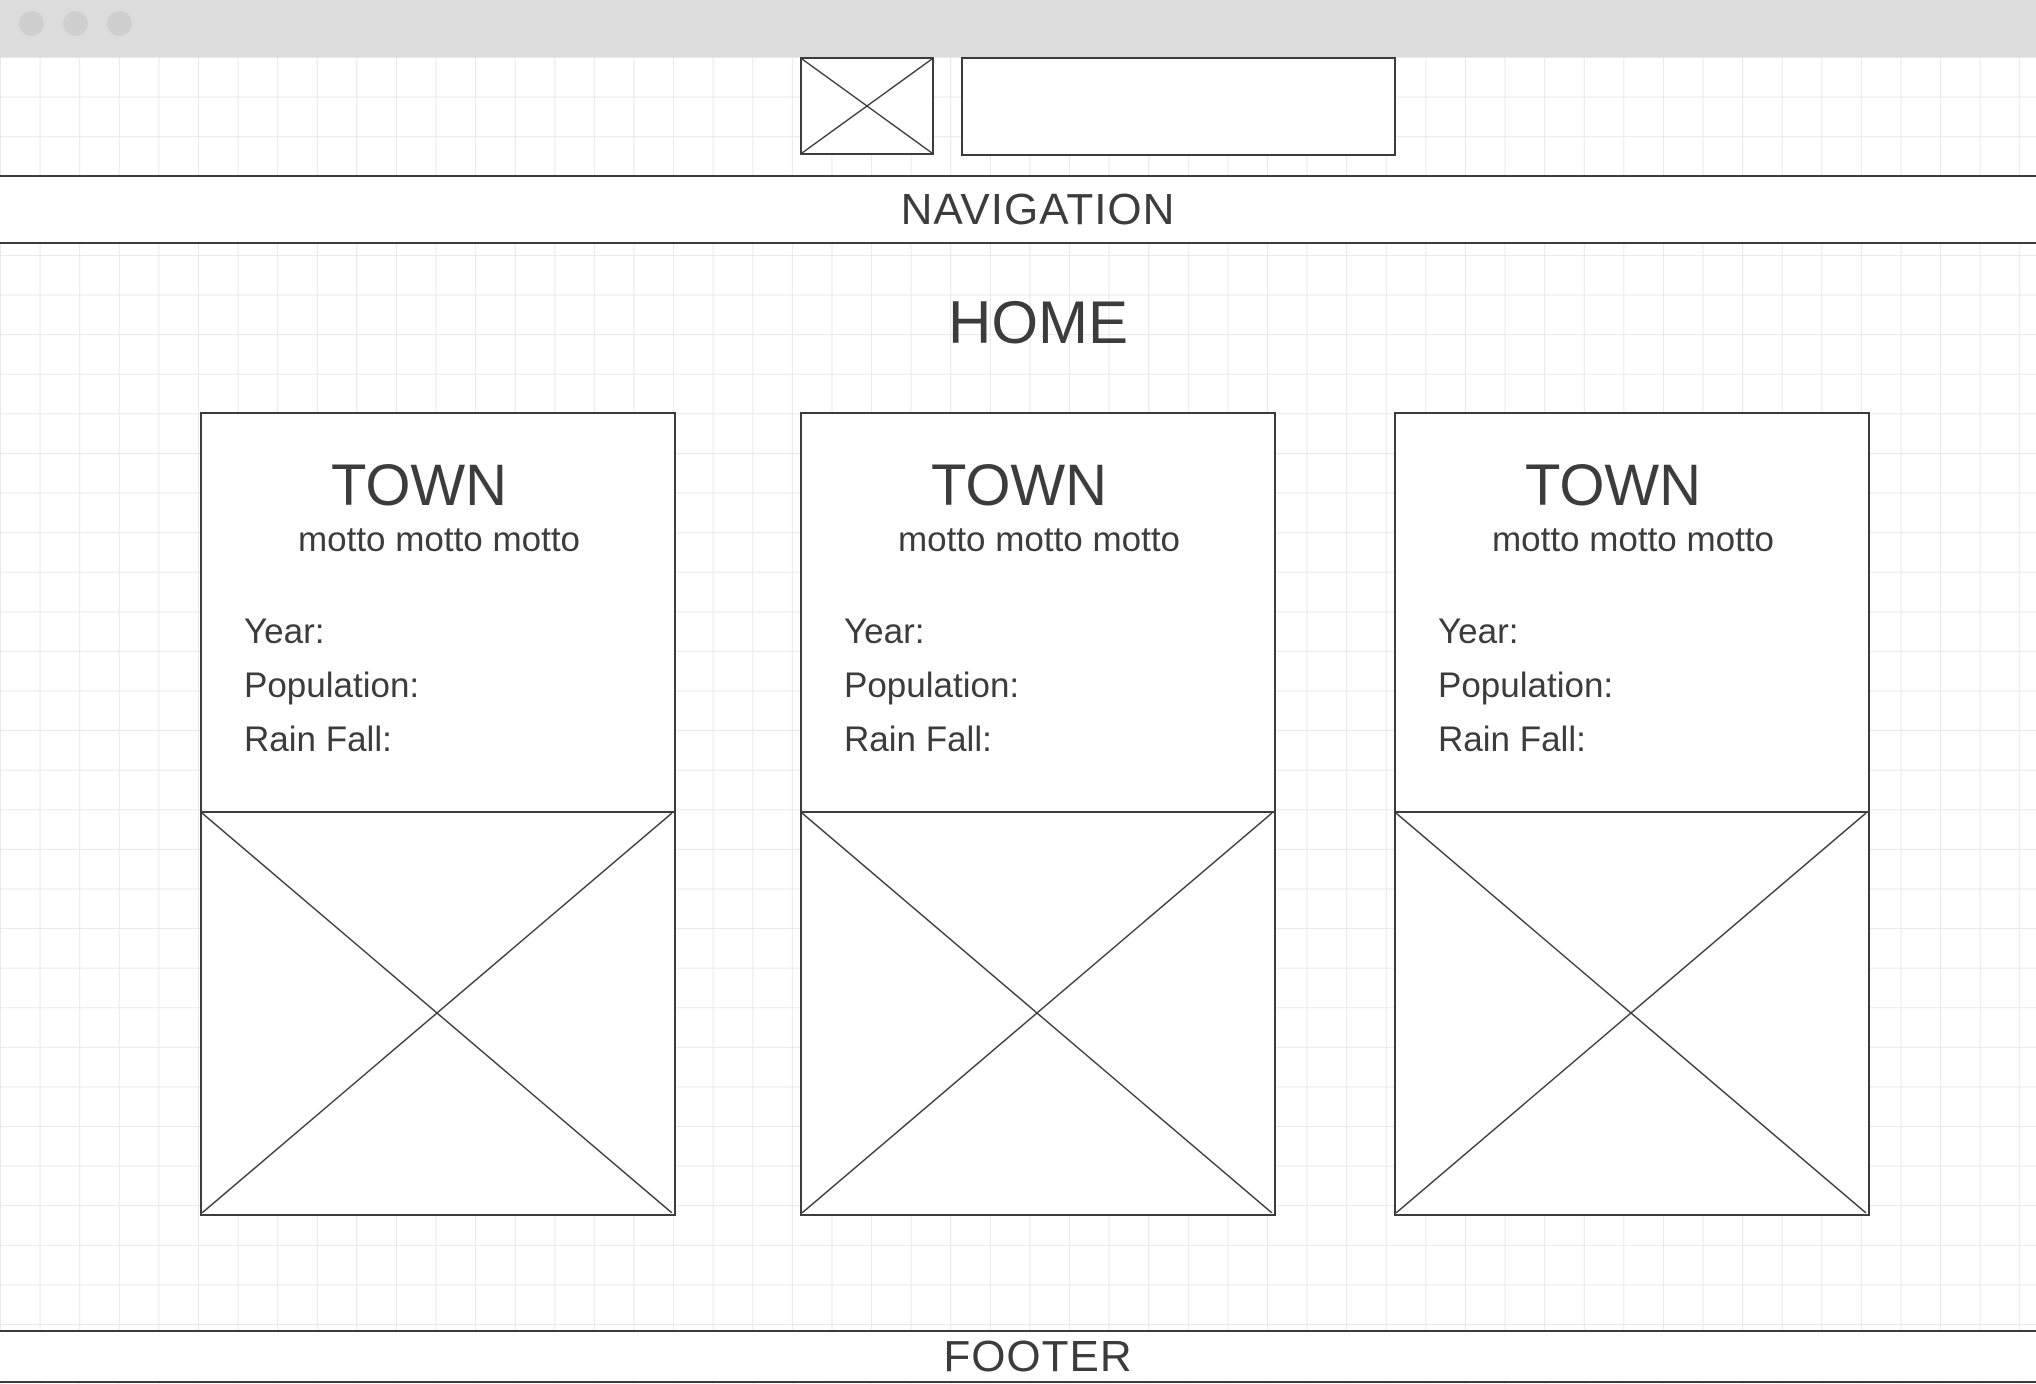  Describe the element at coordinates (1038, 209) in the screenshot. I see `navigation-label: NAVIGATION` at that location.